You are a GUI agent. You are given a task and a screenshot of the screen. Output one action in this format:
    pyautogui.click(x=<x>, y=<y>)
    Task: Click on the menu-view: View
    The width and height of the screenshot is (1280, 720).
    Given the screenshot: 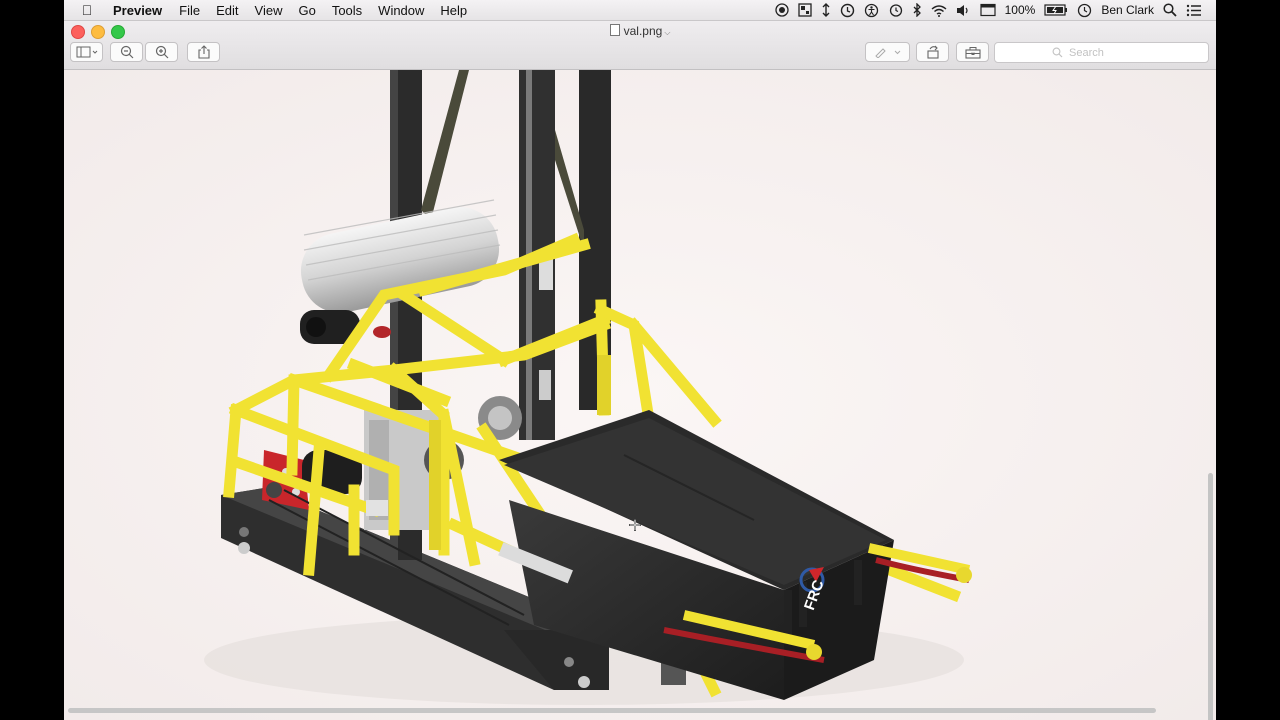 What is the action you would take?
    pyautogui.click(x=269, y=10)
    